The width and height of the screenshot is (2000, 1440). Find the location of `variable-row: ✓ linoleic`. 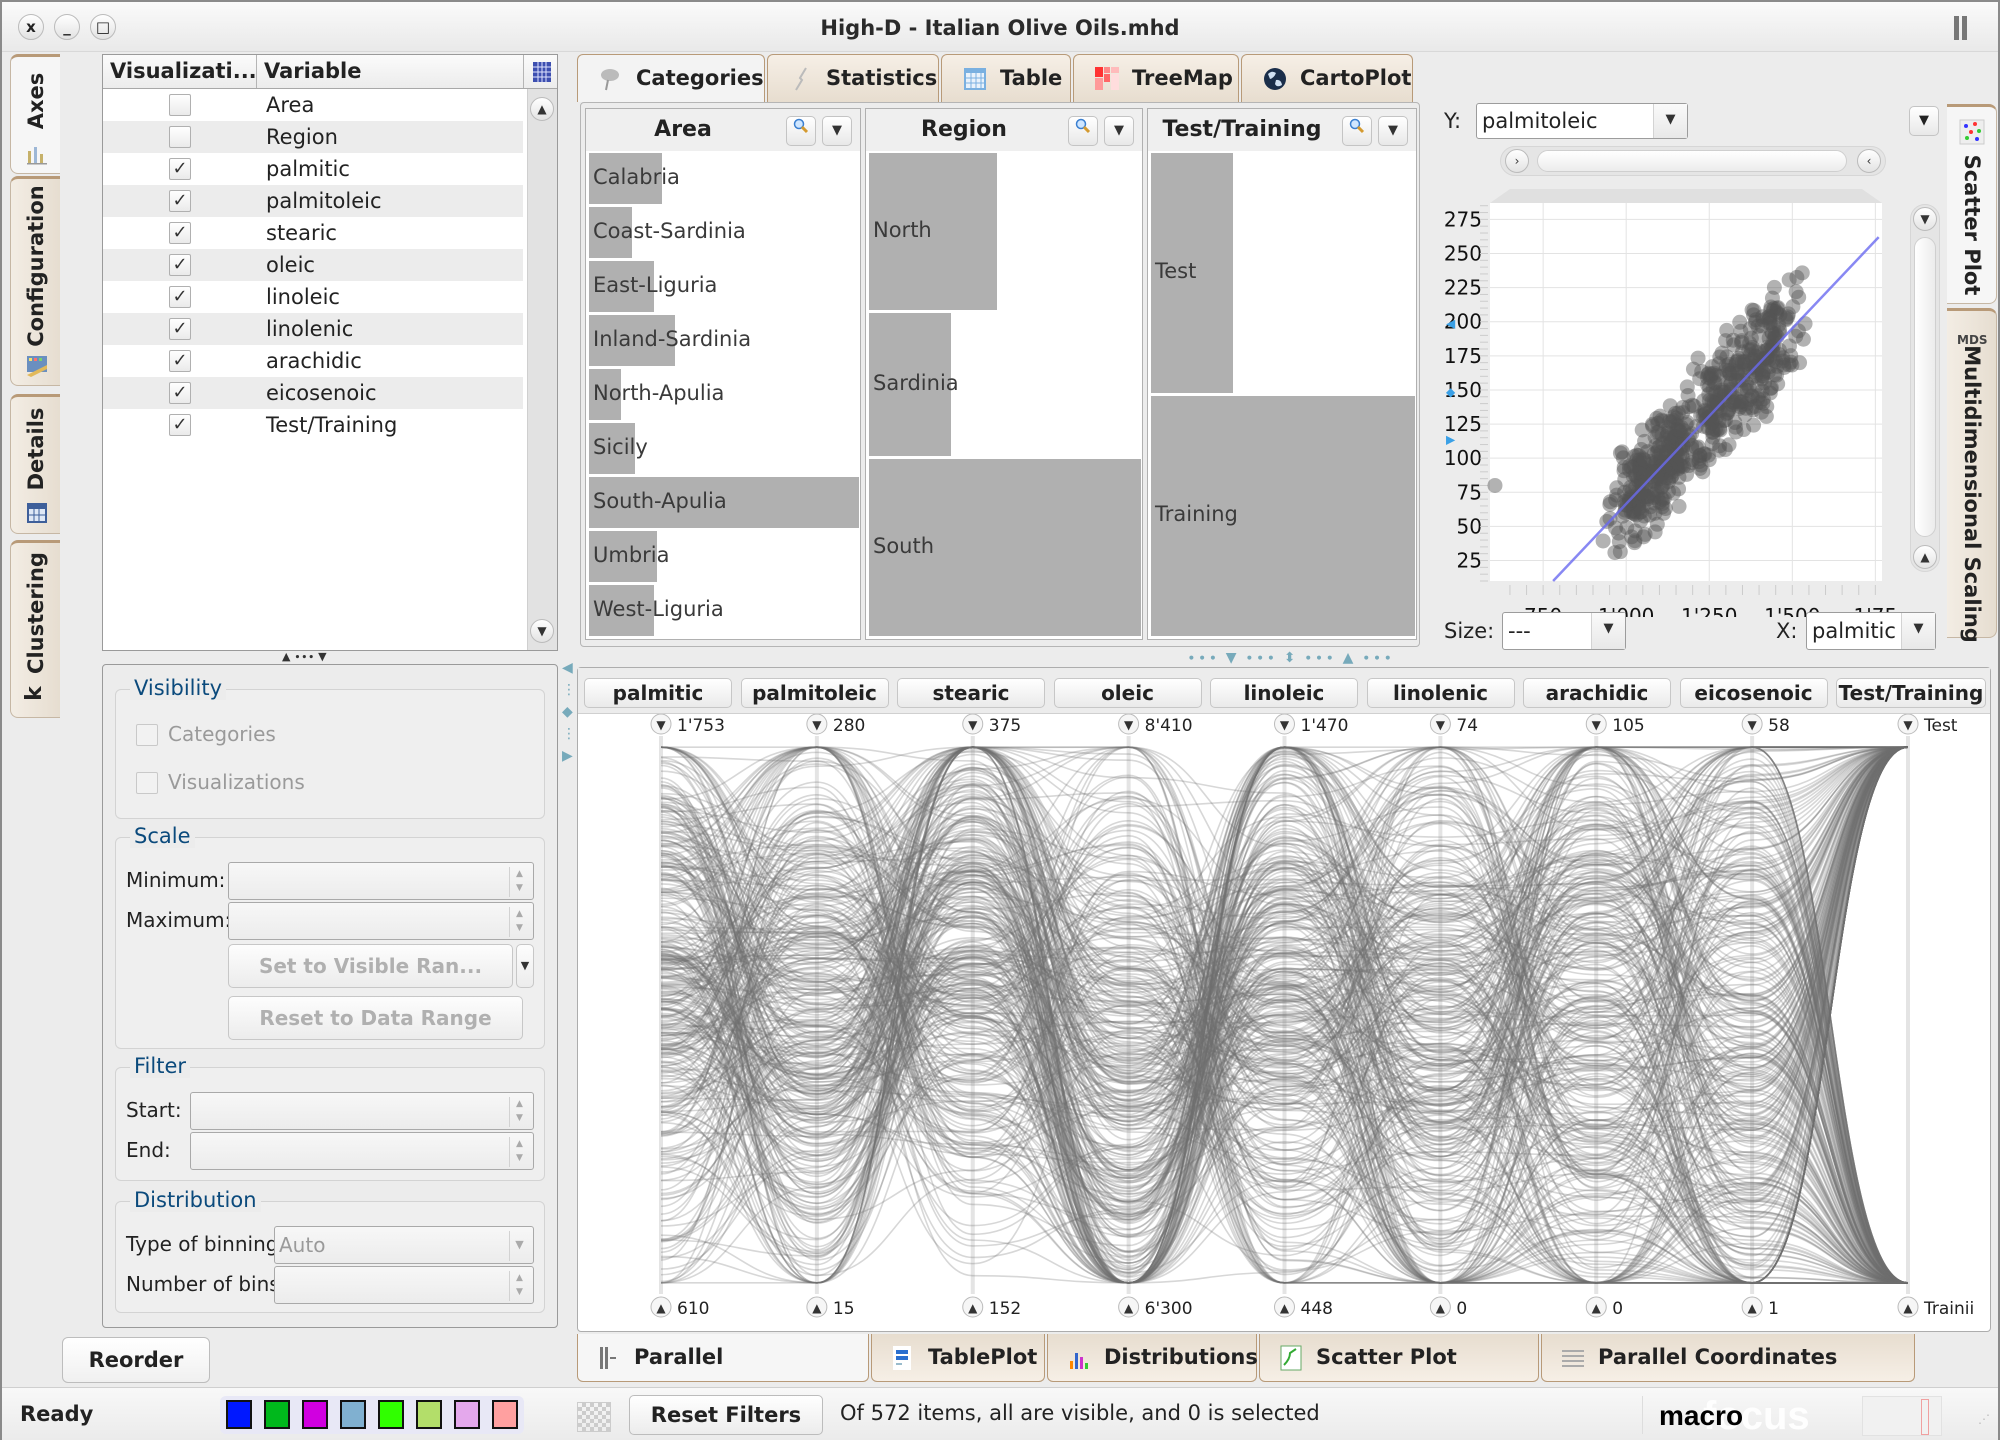

variable-row: ✓ linoleic is located at coordinates (313, 297).